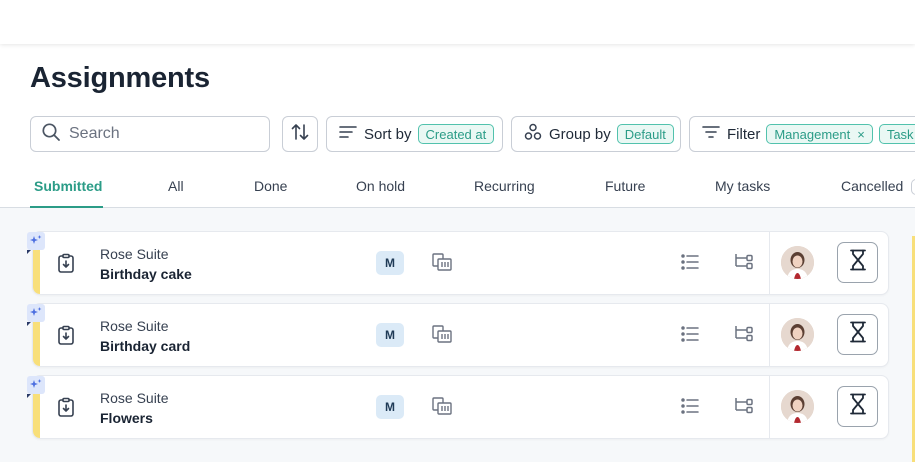  Describe the element at coordinates (711, 134) in the screenshot. I see `filter-icon` at that location.